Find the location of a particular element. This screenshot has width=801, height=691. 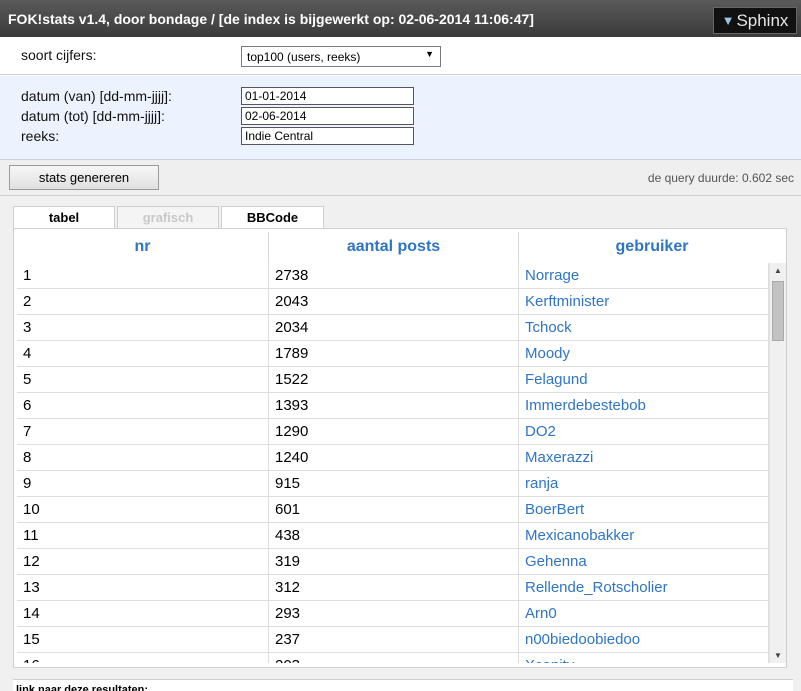

cell-aantal-posts: 319 is located at coordinates (394, 561).